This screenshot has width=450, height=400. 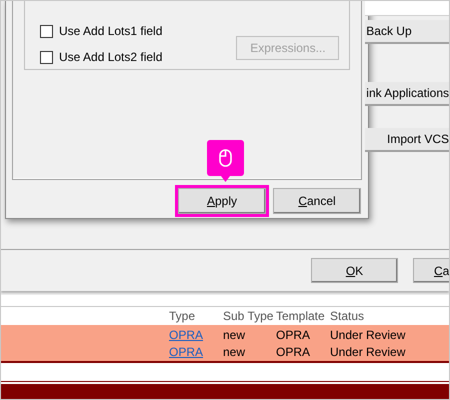 What do you see at coordinates (110, 31) in the screenshot?
I see `checkbox-label: Use Add Lots1 field` at bounding box center [110, 31].